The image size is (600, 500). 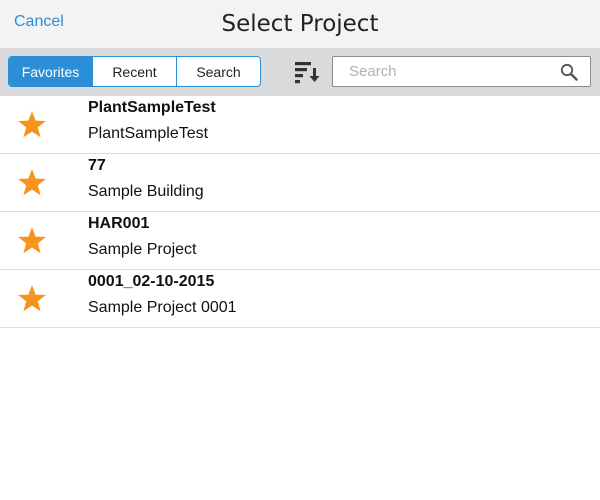 What do you see at coordinates (146, 191) in the screenshot?
I see `project-subtitle: Sample Building` at bounding box center [146, 191].